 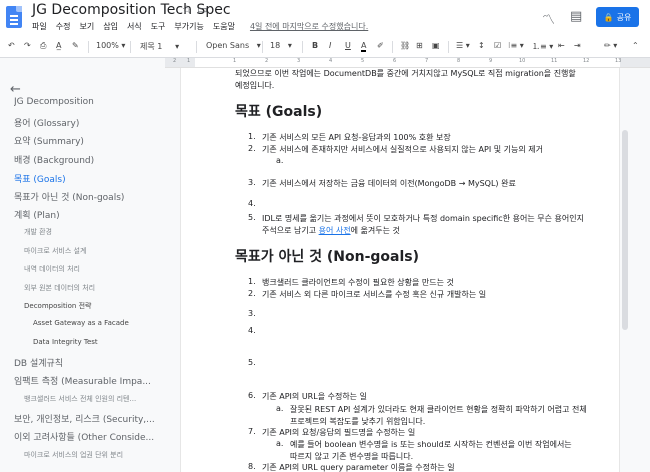 What do you see at coordinates (330, 45) in the screenshot?
I see `italic-icon: I` at bounding box center [330, 45].